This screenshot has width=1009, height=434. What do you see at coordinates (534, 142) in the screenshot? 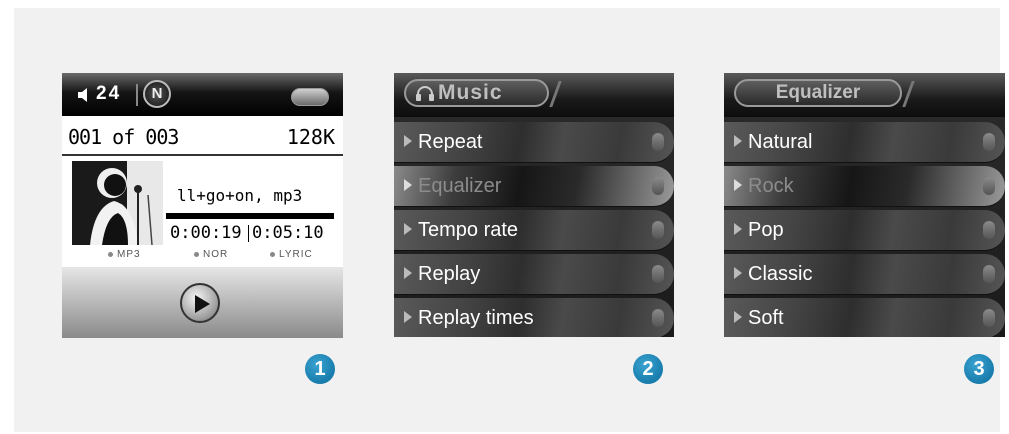
I see `menu-item-repeat: Repeat` at bounding box center [534, 142].